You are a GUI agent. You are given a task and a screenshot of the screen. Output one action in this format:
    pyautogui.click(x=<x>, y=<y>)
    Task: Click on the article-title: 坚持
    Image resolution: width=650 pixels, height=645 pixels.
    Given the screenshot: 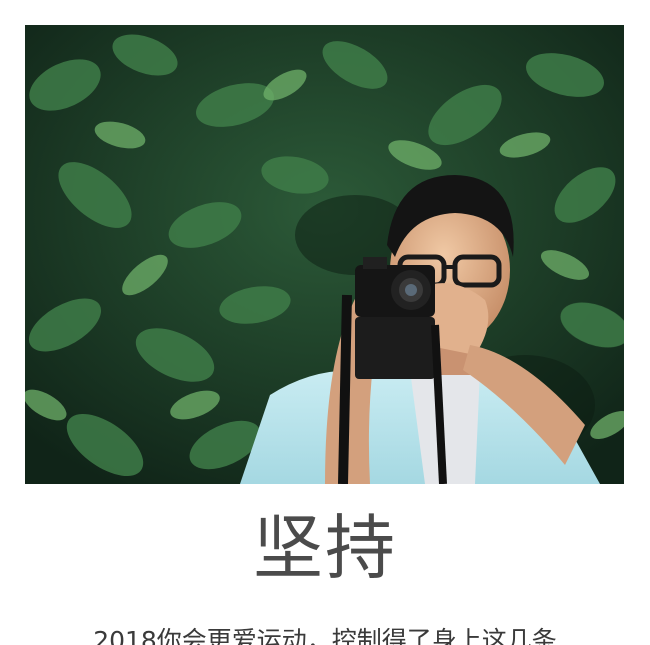 What is the action you would take?
    pyautogui.click(x=325, y=548)
    